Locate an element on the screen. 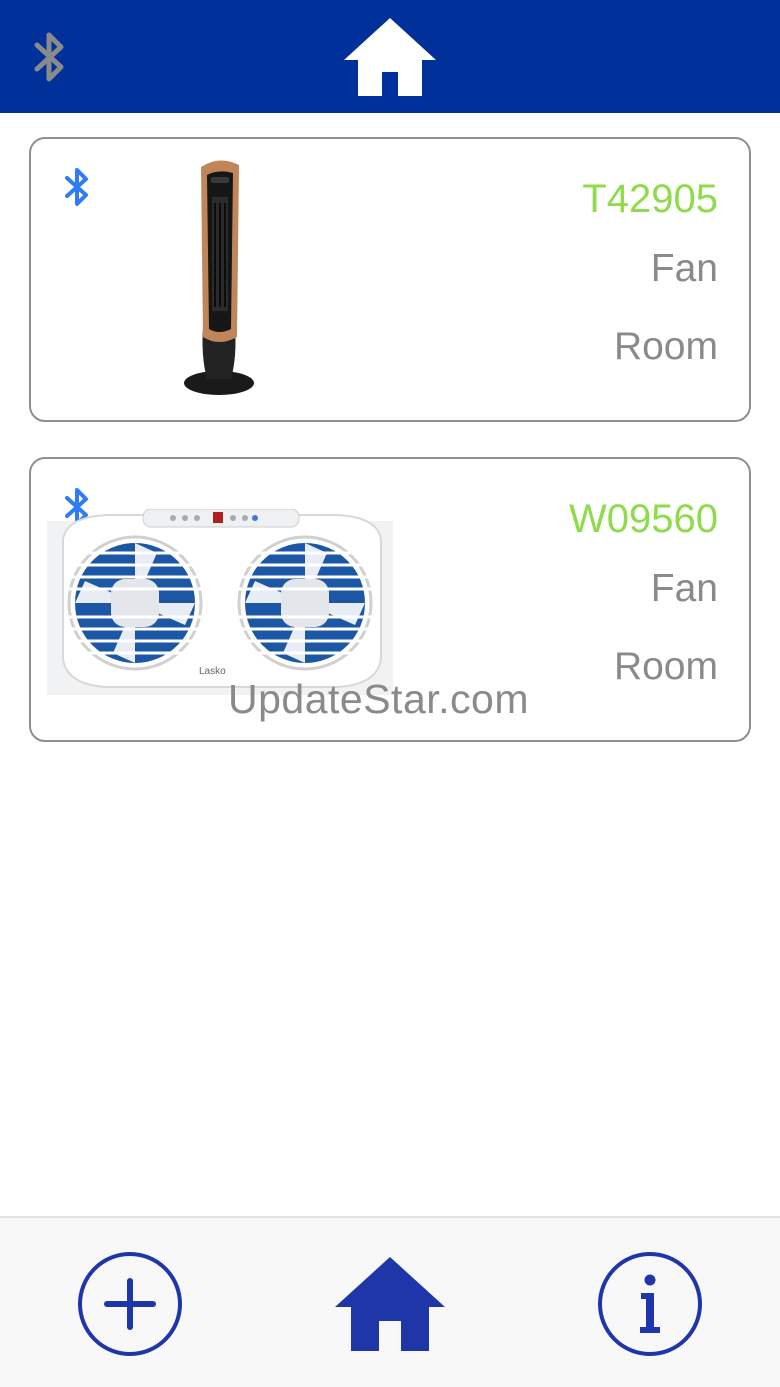 The width and height of the screenshot is (780, 1387). add-circle-icon is located at coordinates (130, 1304).